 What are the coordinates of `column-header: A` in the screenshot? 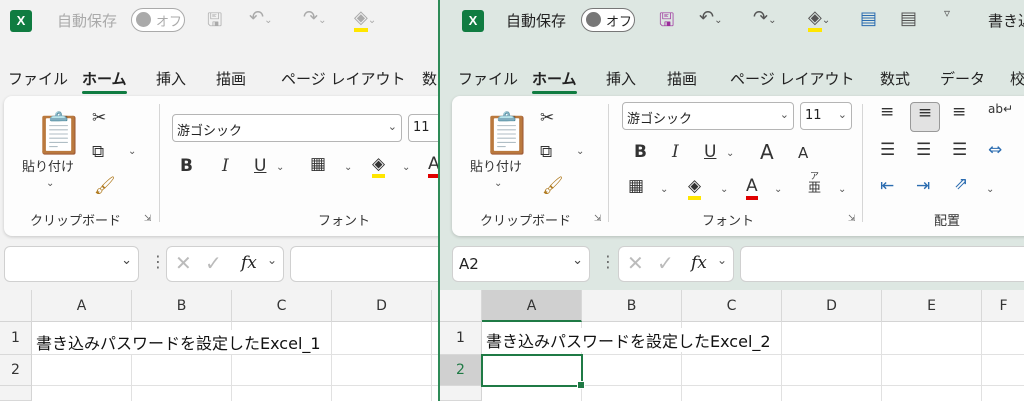 It's located at (532, 306).